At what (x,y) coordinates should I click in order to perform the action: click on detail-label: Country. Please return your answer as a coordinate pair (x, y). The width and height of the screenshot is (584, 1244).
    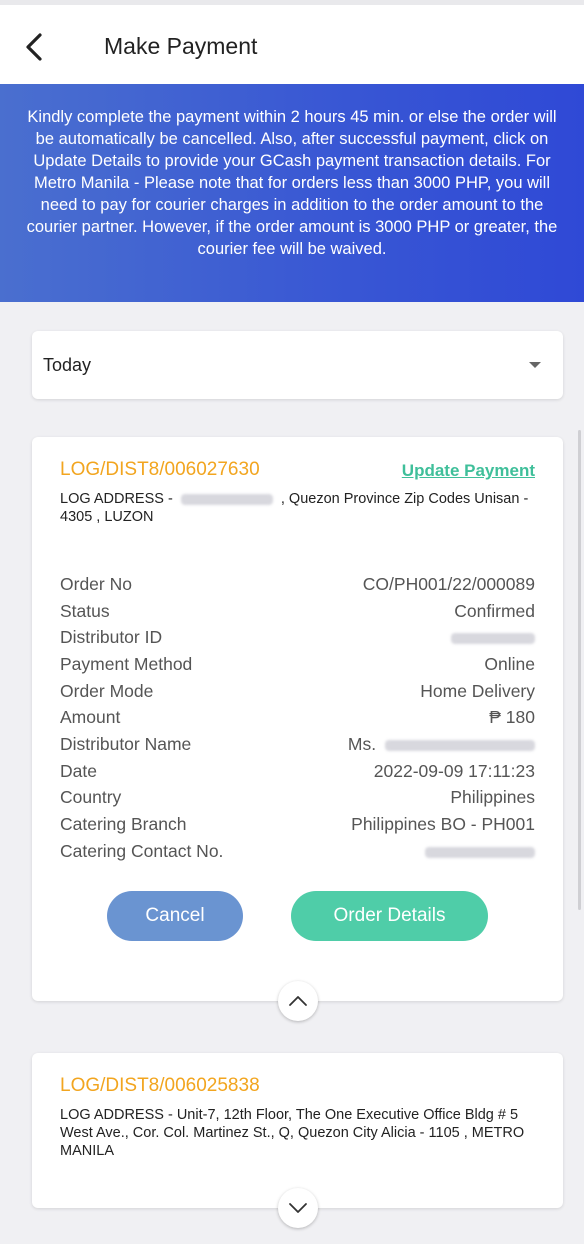
    Looking at the image, I should click on (91, 797).